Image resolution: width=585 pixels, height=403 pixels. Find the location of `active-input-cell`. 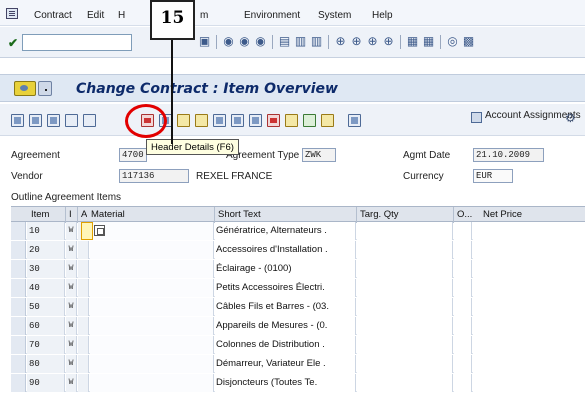

active-input-cell is located at coordinates (87, 231).